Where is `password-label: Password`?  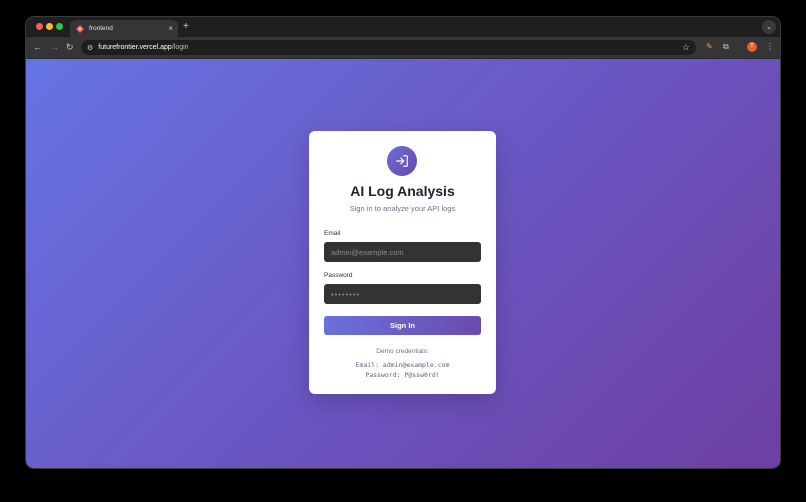
password-label: Password is located at coordinates (338, 275).